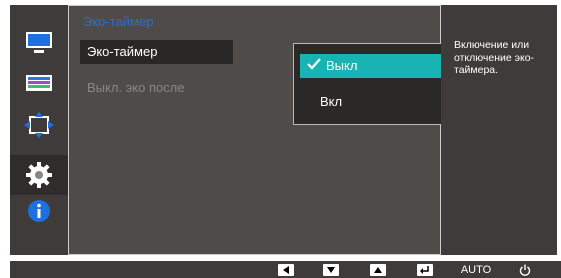 The width and height of the screenshot is (561, 278). I want to click on left-button, so click(286, 269).